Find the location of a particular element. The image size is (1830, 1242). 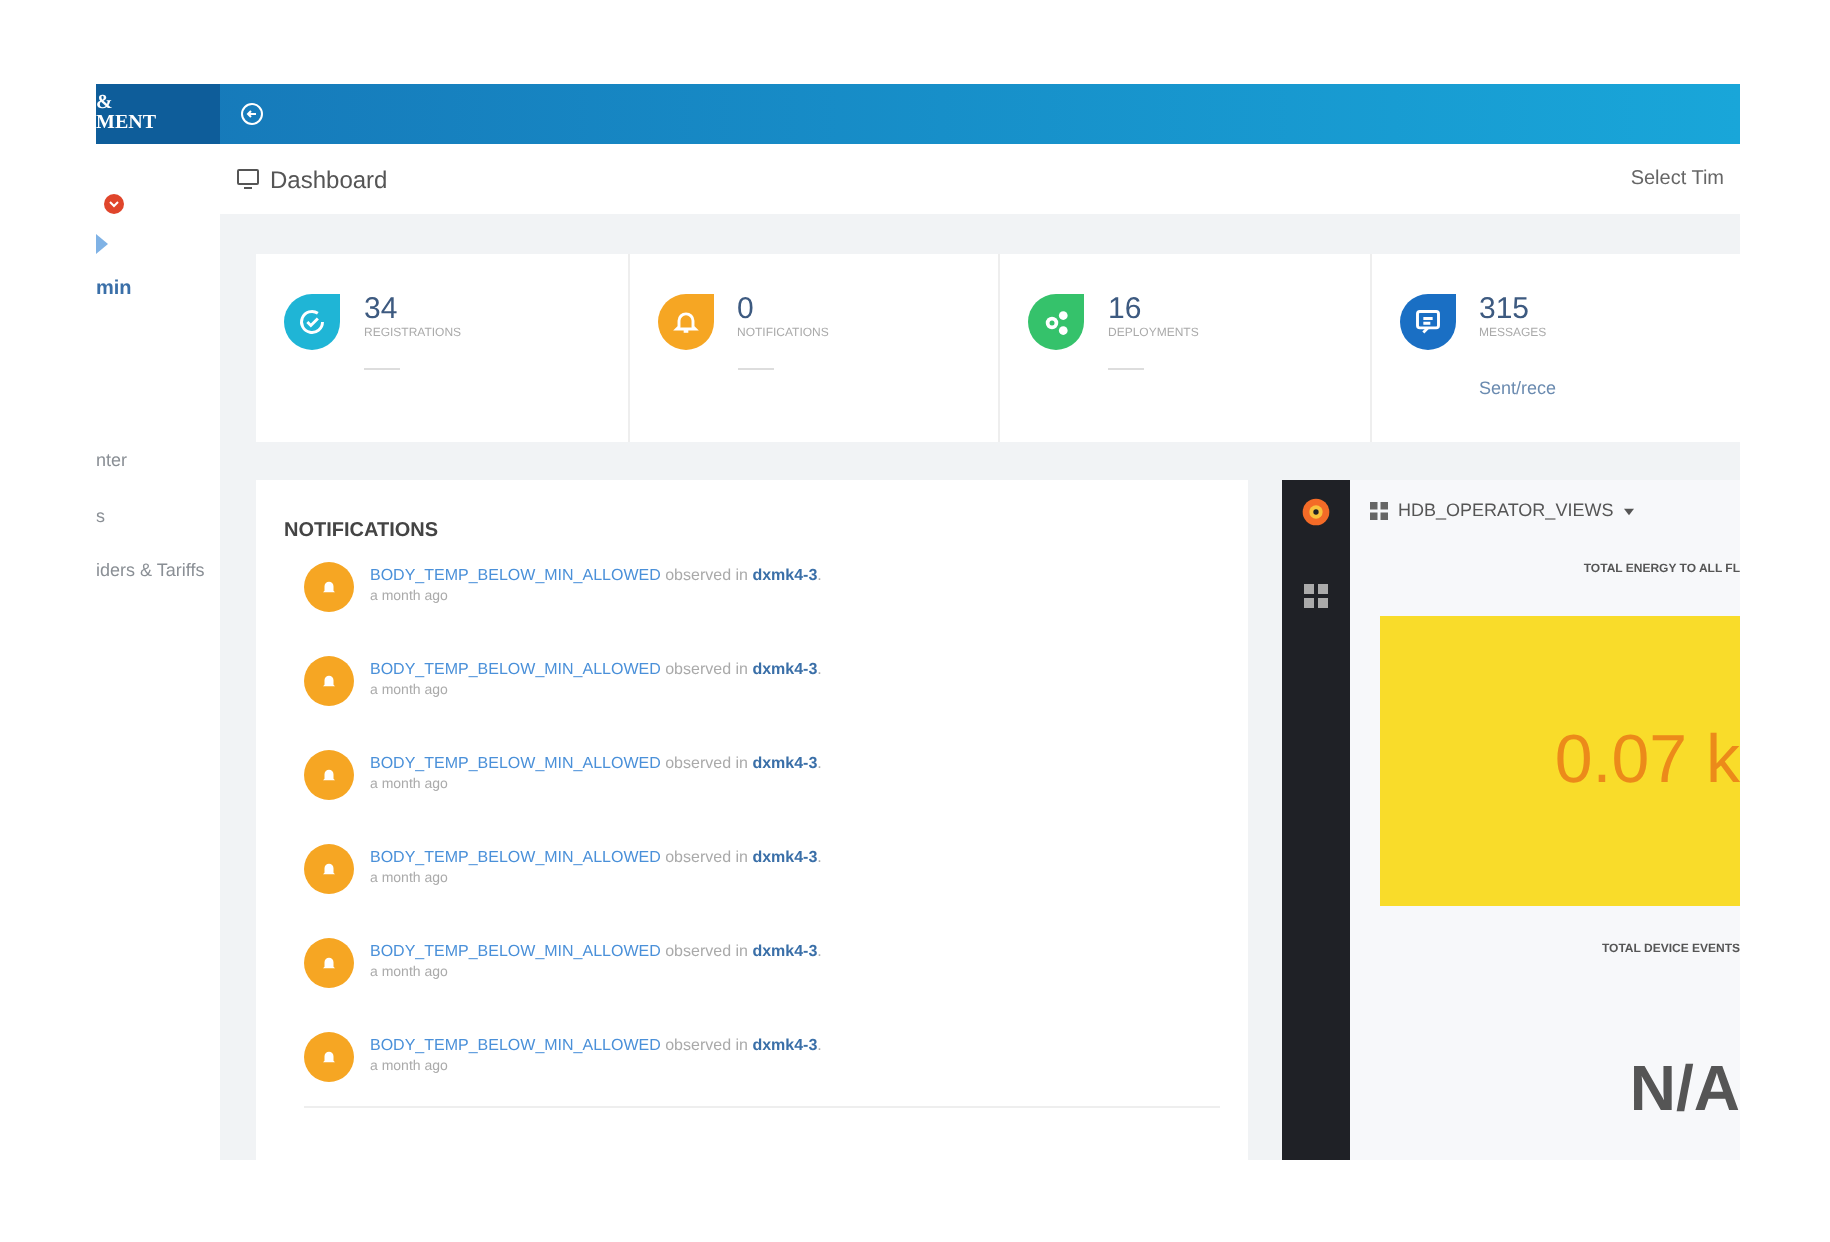

sidebar-item: nter is located at coordinates (158, 461).